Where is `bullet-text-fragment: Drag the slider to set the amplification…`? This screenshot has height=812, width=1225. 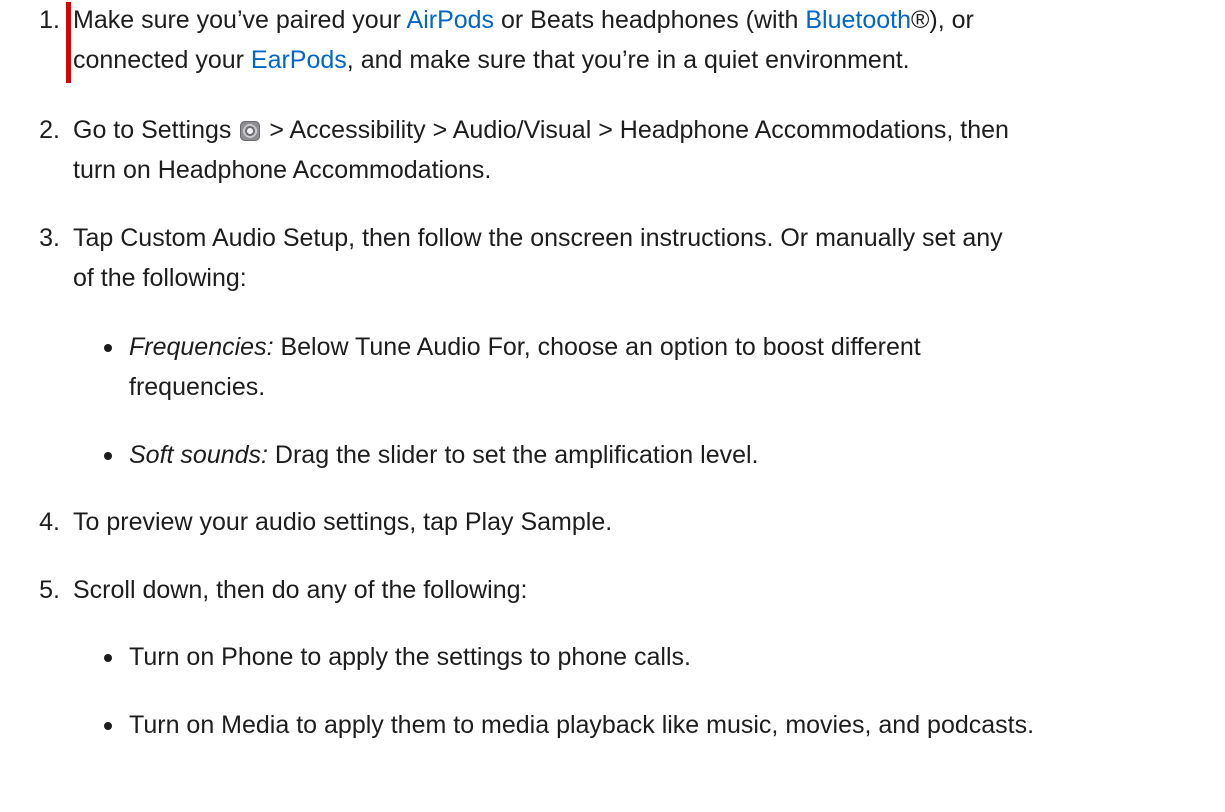 bullet-text-fragment: Drag the slider to set the amplification… is located at coordinates (513, 455).